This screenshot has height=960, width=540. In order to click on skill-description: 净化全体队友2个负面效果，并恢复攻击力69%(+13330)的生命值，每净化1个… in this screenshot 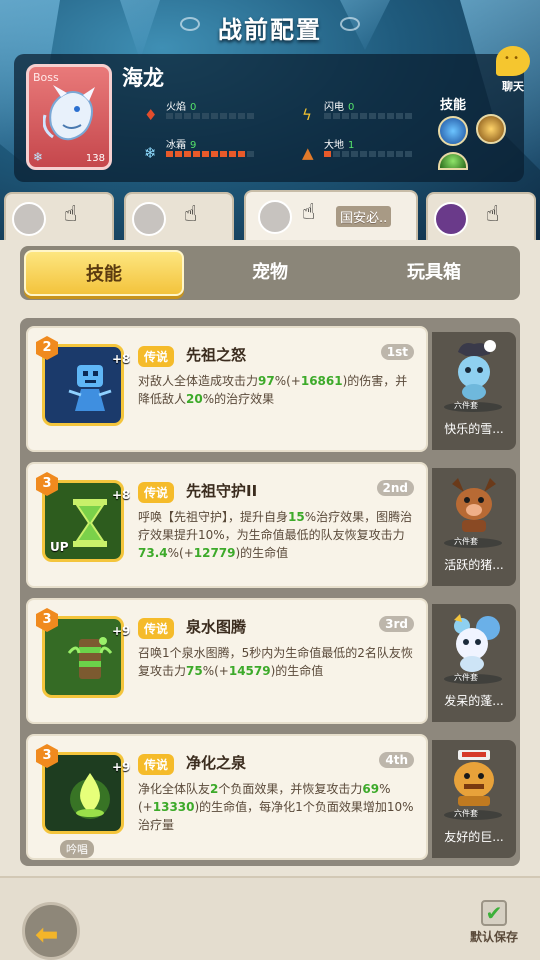, I will do `click(276, 807)`.